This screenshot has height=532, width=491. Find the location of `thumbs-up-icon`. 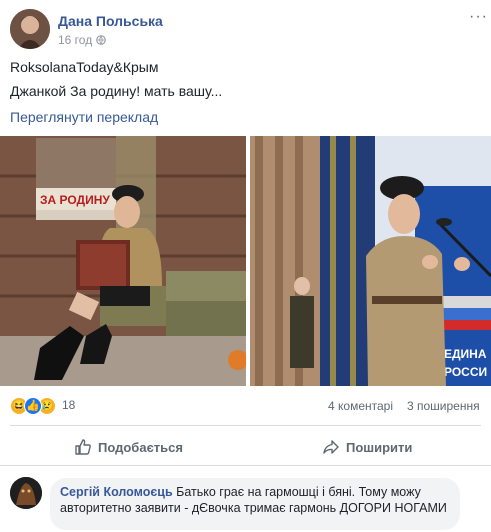

thumbs-up-icon is located at coordinates (83, 447).